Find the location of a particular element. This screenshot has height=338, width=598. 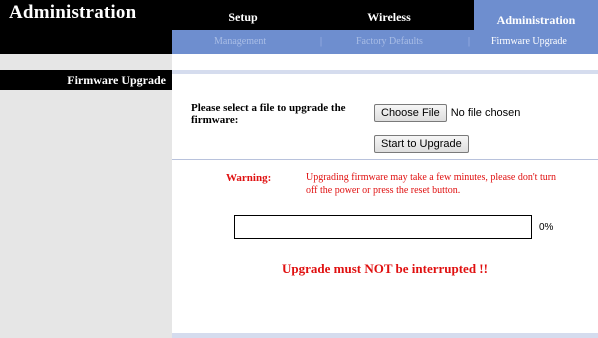

choose-file-button: Choose File is located at coordinates (410, 113).